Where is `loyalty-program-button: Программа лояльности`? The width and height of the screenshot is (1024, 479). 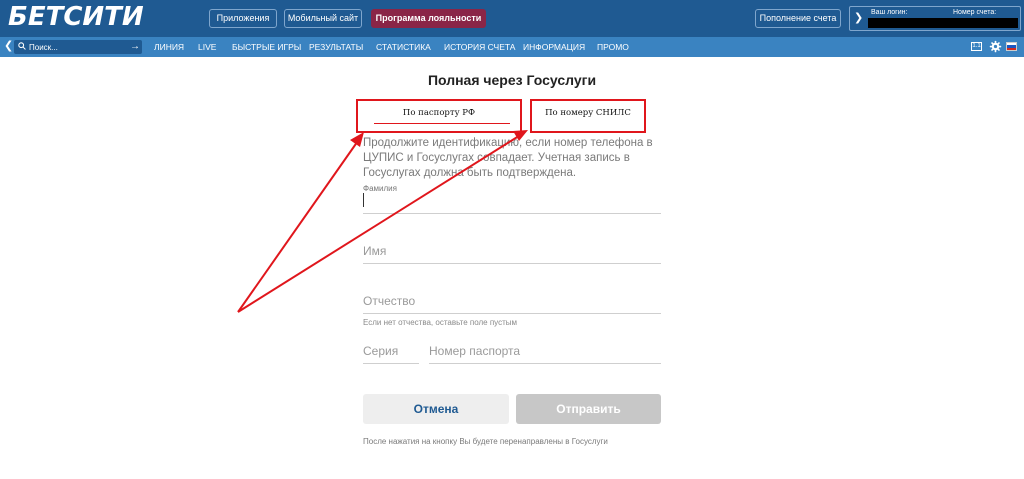
loyalty-program-button: Программа лояльности is located at coordinates (428, 18).